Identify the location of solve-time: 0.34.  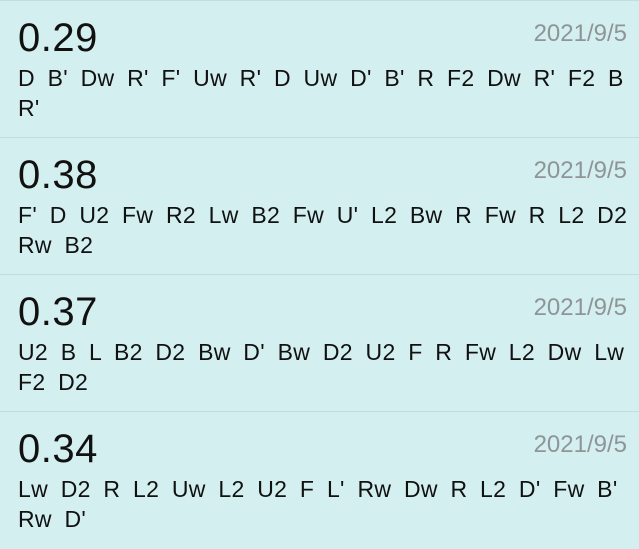
(58, 449).